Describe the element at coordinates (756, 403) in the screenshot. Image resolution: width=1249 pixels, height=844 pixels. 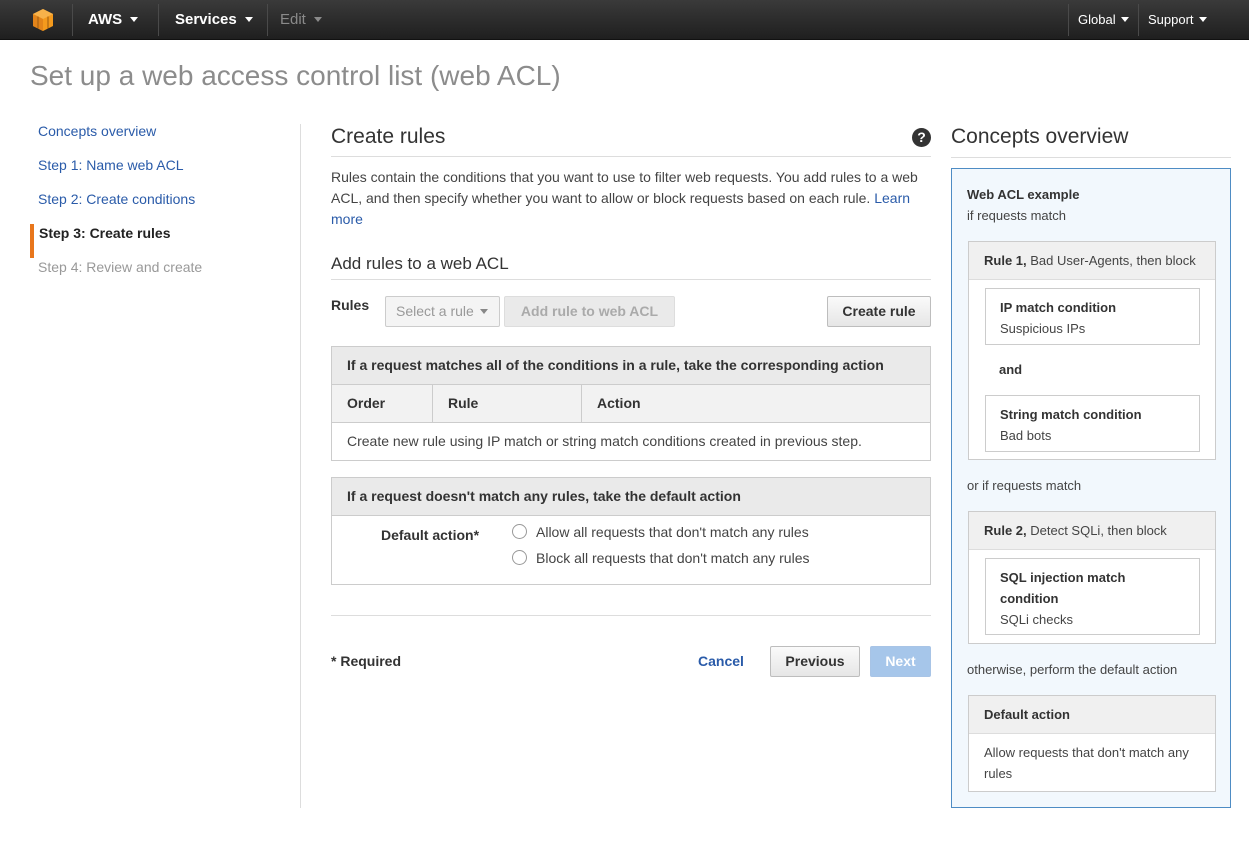
I see `column-action: Action` at that location.